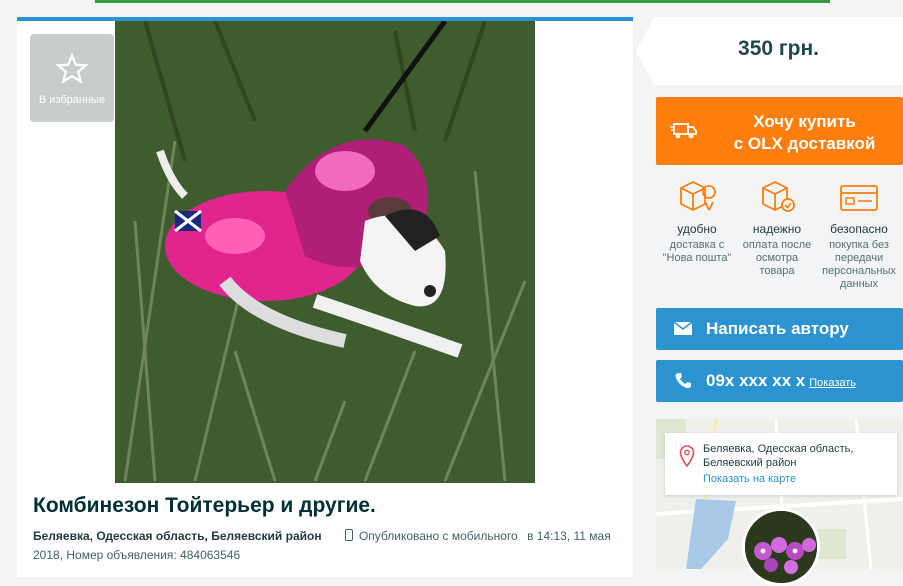  Describe the element at coordinates (683, 131) in the screenshot. I see `truck-icon` at that location.